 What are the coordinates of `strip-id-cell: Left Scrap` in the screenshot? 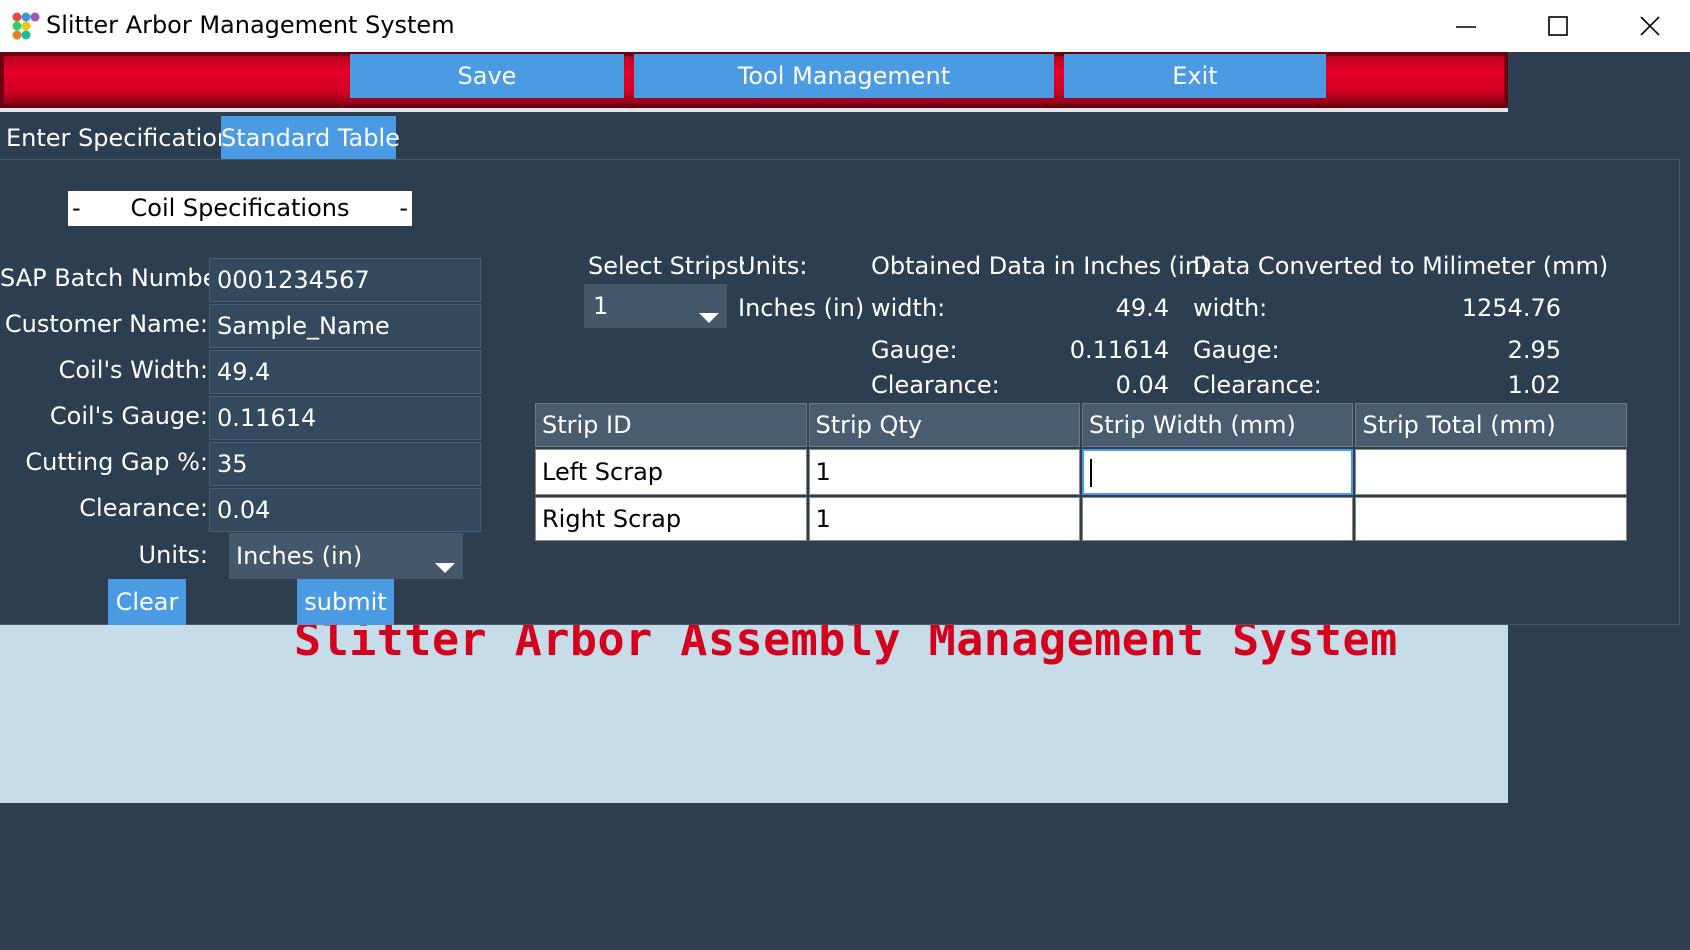 It's located at (671, 472).